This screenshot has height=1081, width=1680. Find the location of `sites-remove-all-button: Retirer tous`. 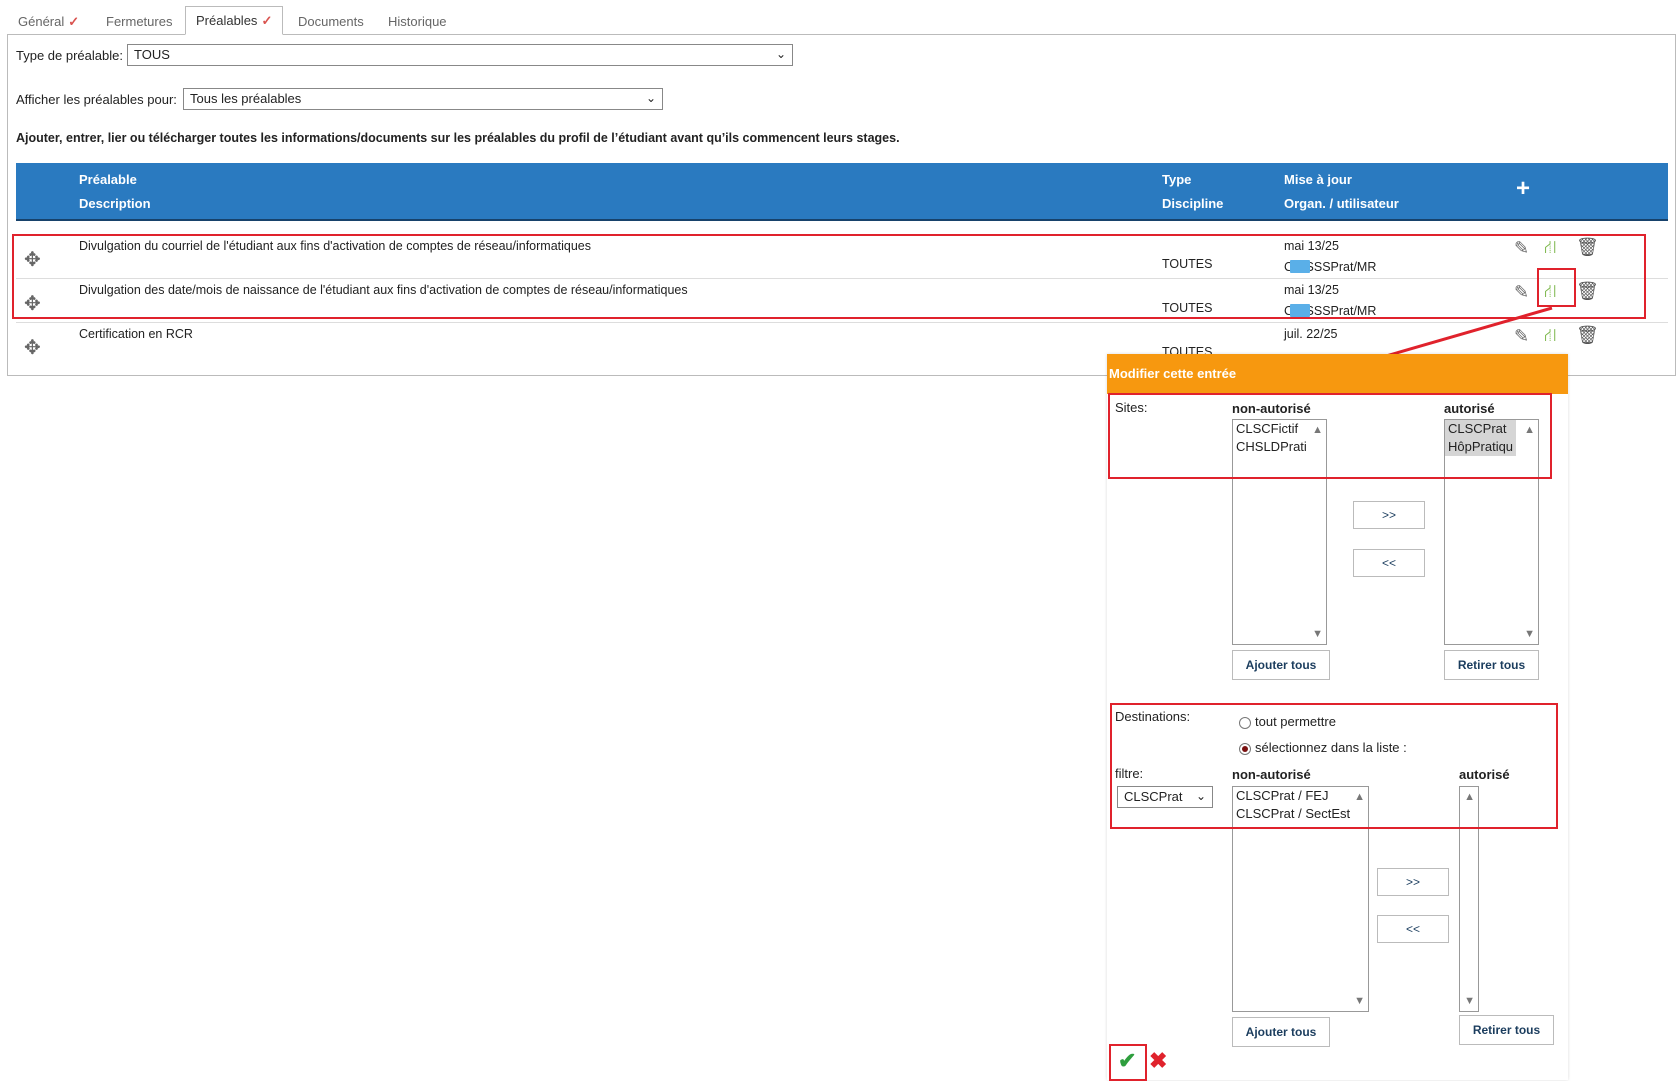

sites-remove-all-button: Retirer tous is located at coordinates (1491, 665).